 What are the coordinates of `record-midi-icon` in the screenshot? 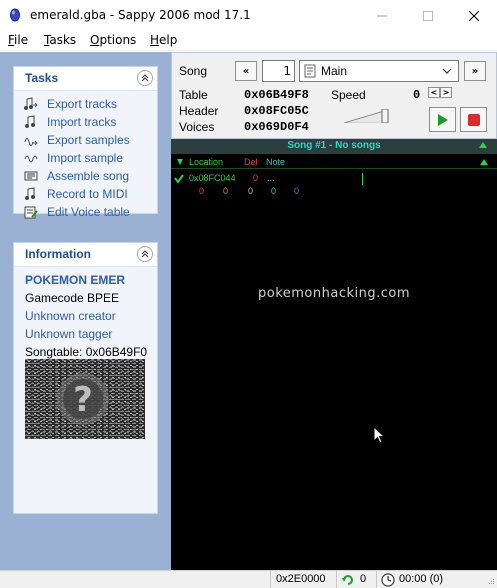 It's located at (30, 193).